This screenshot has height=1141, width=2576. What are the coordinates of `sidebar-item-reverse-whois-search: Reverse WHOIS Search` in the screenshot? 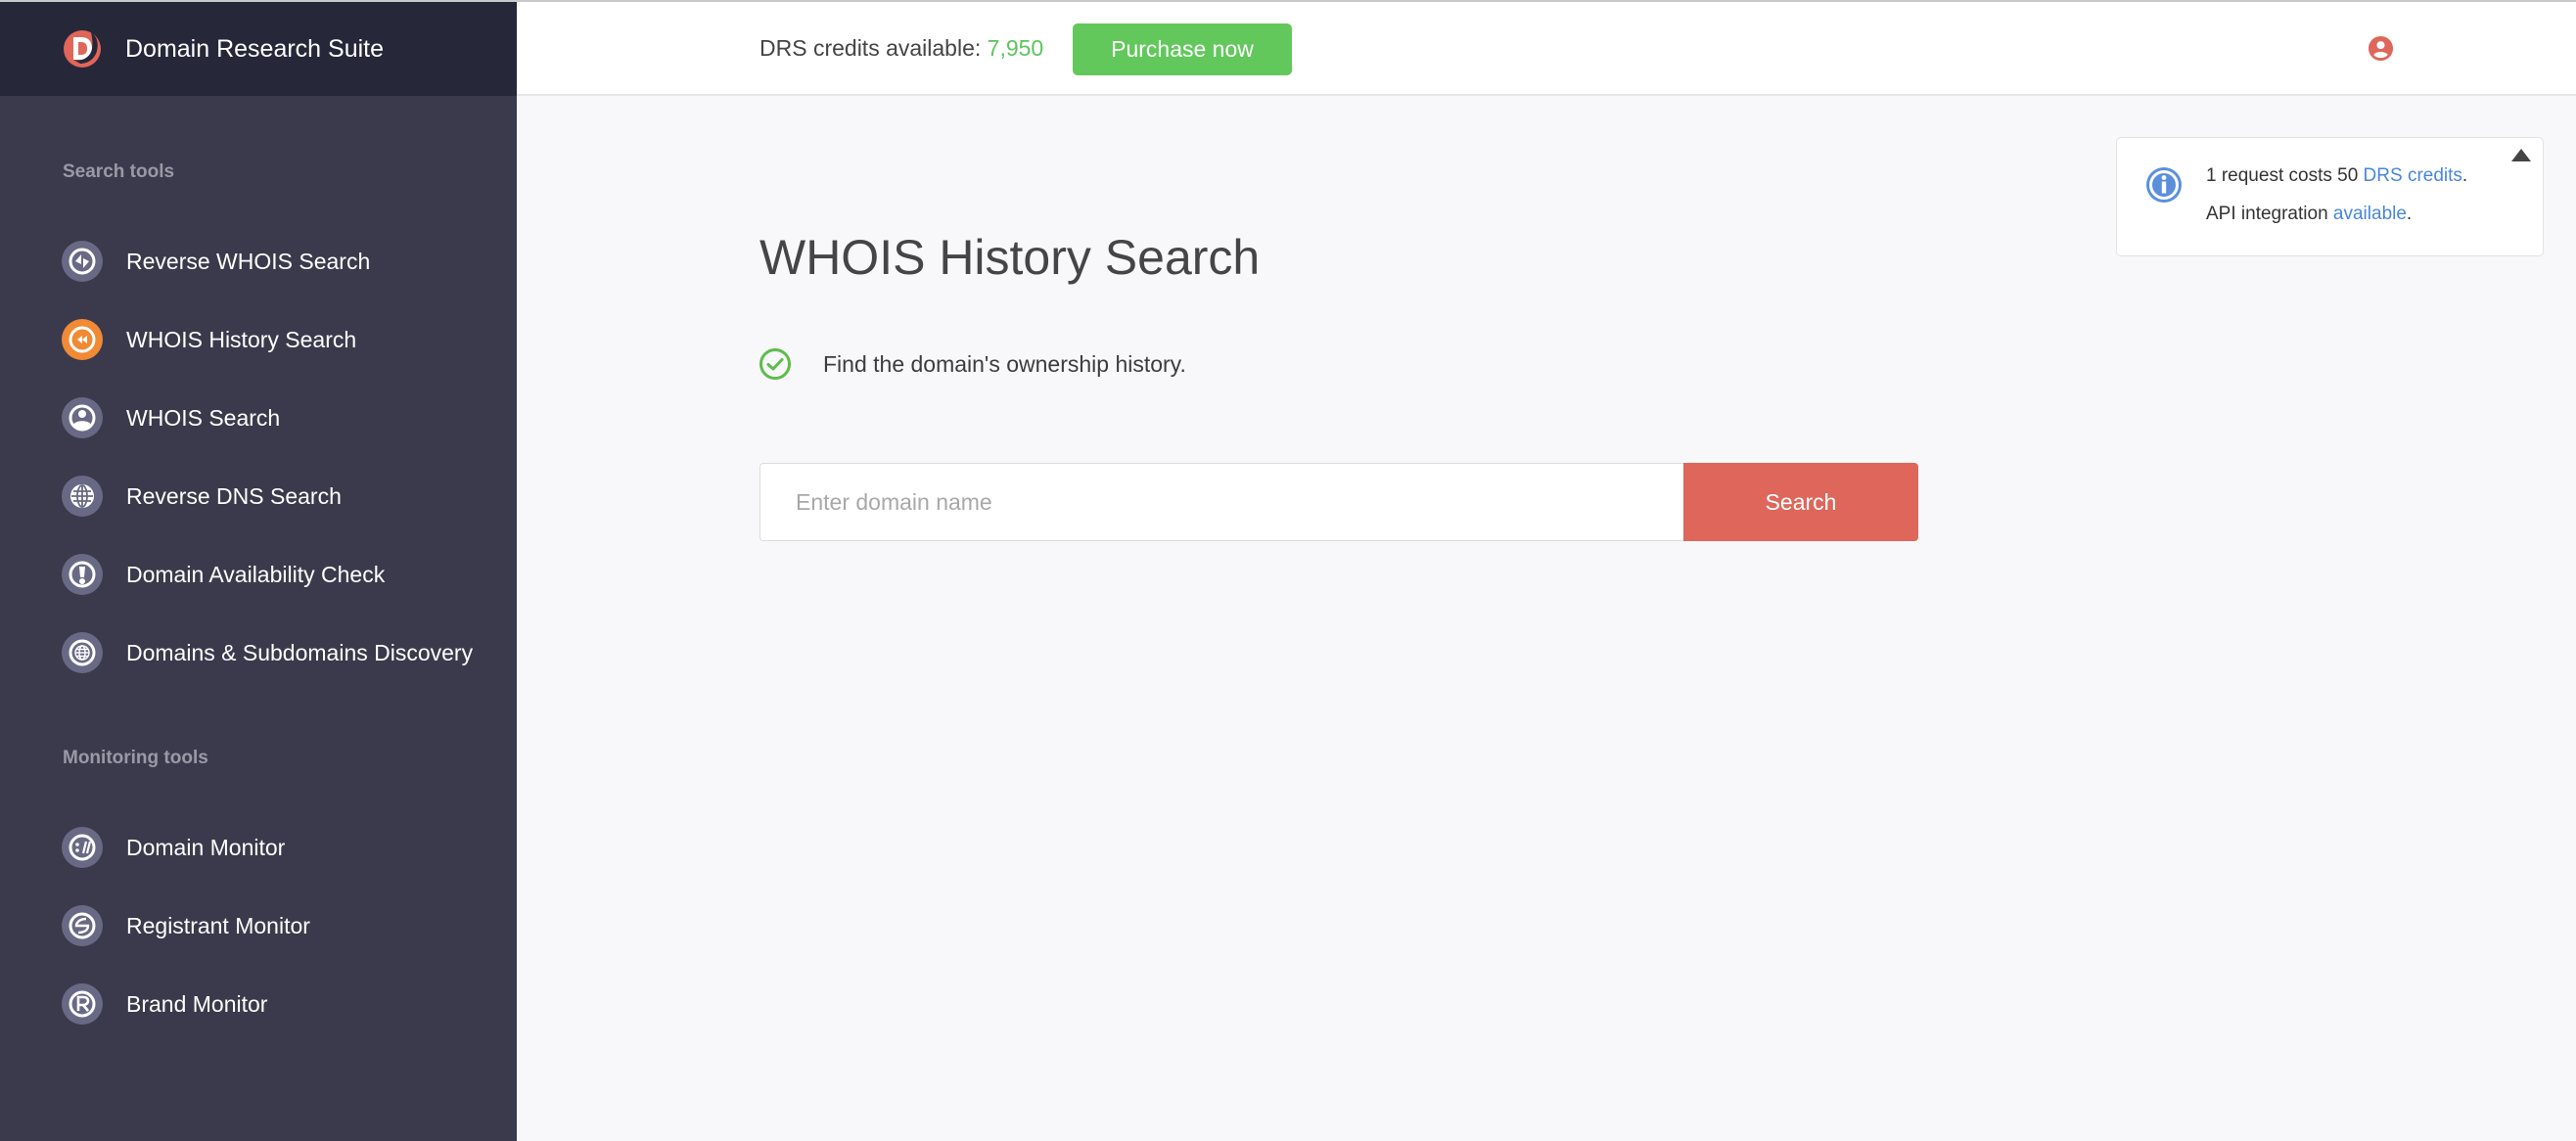 It's located at (216, 261).